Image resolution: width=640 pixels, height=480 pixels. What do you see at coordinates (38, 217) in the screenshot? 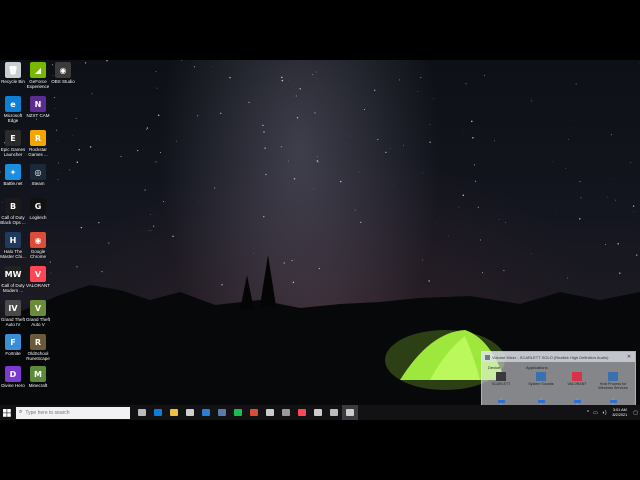
I see `desktop-icon-label: Logitech` at bounding box center [38, 217].